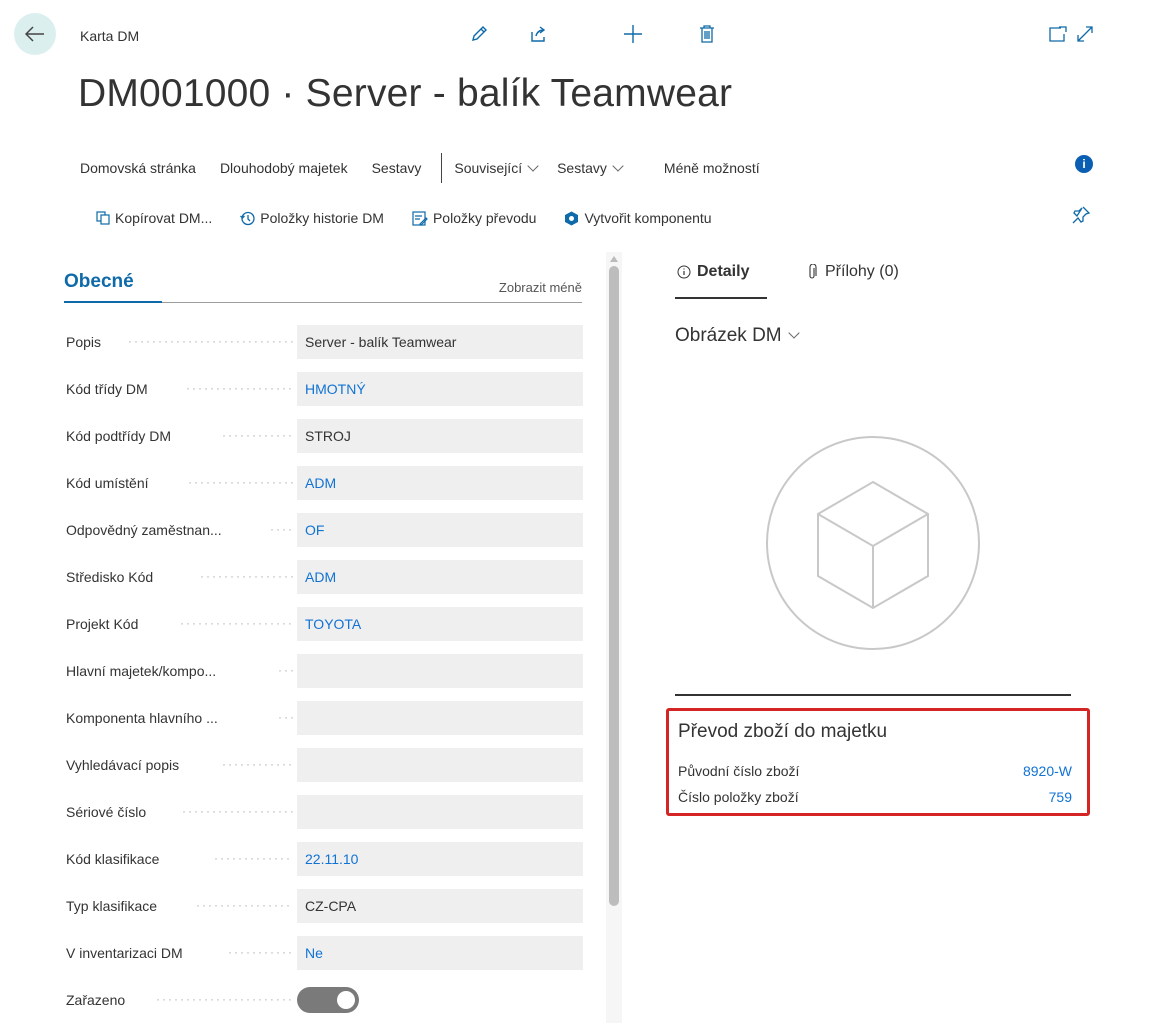 The image size is (1161, 1023). I want to click on menu-reports-dropdown-label: Sestavy, so click(582, 168).